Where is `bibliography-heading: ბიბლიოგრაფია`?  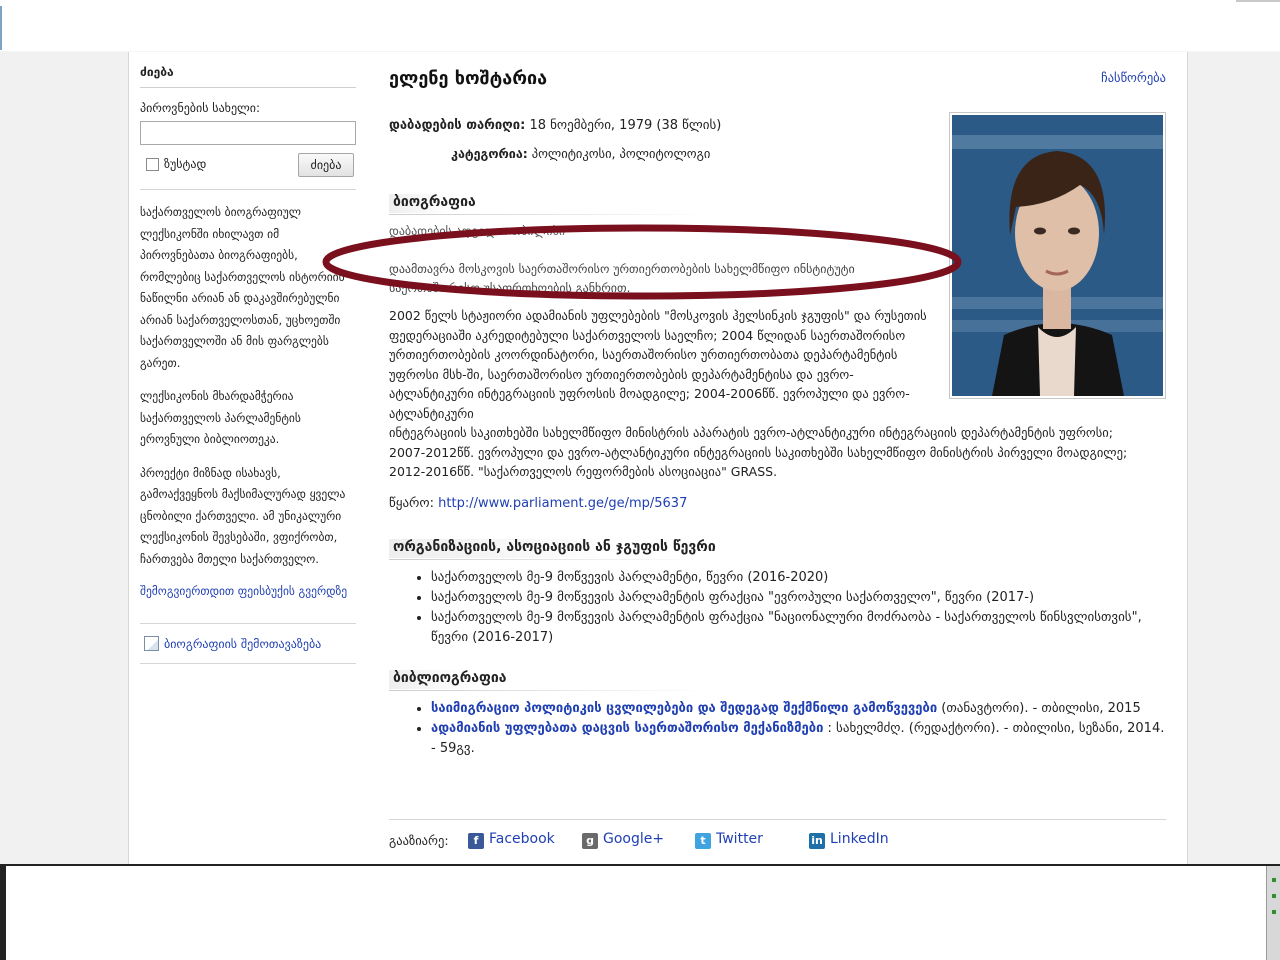 bibliography-heading: ბიბლიოგრაფია is located at coordinates (448, 679).